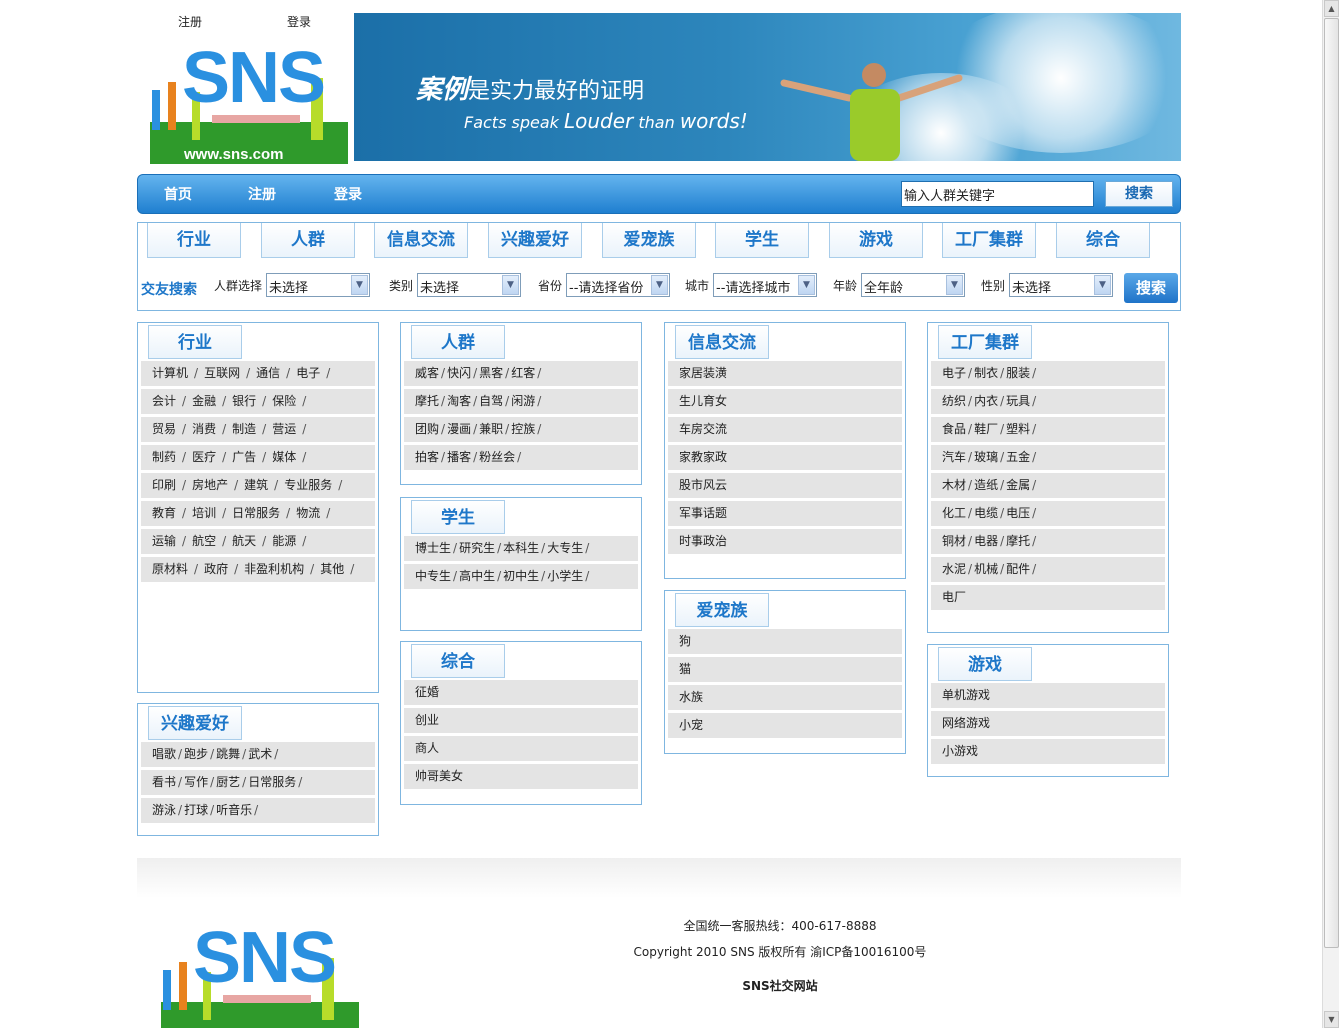 This screenshot has height=1028, width=1339. I want to click on scroll-down-icon: ▼, so click(1331, 1019).